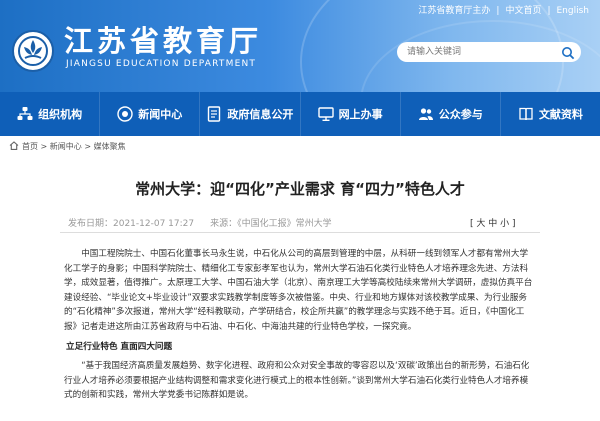 The width and height of the screenshot is (600, 421). I want to click on nav-item-public-participation: 公众参与, so click(451, 114).